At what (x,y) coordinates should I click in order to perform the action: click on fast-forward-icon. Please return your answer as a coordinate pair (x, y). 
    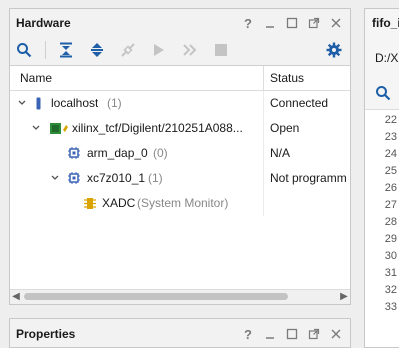
    Looking at the image, I should click on (190, 50).